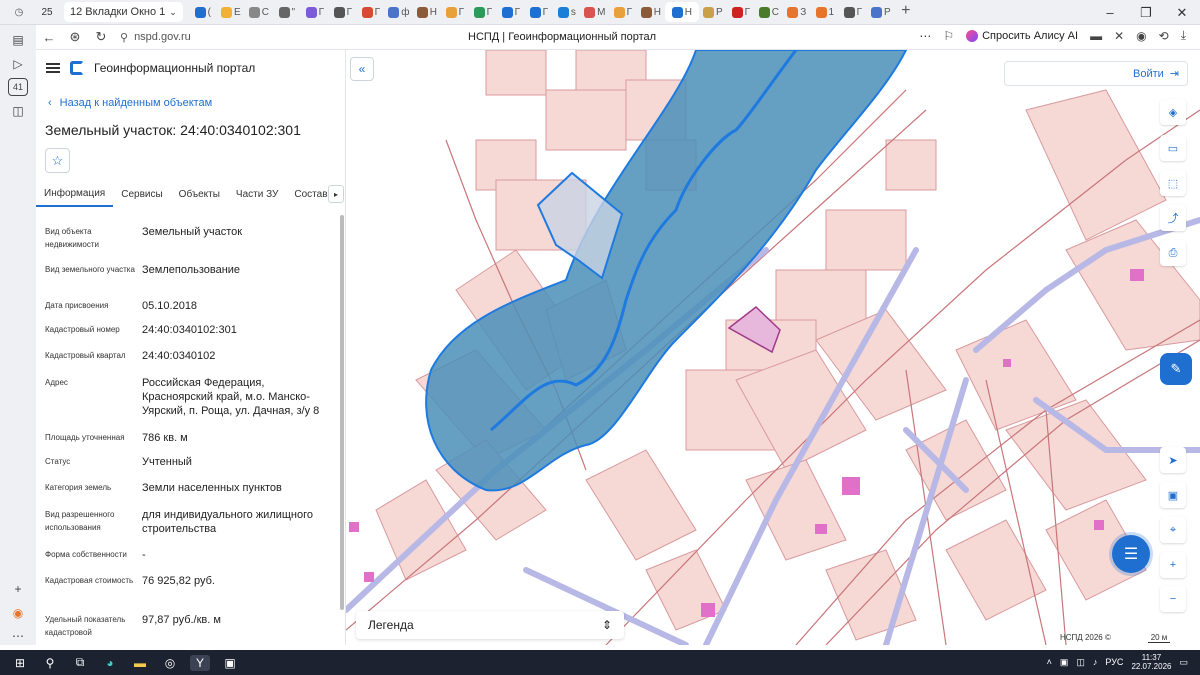  I want to click on browser-tab: Е, so click(231, 12).